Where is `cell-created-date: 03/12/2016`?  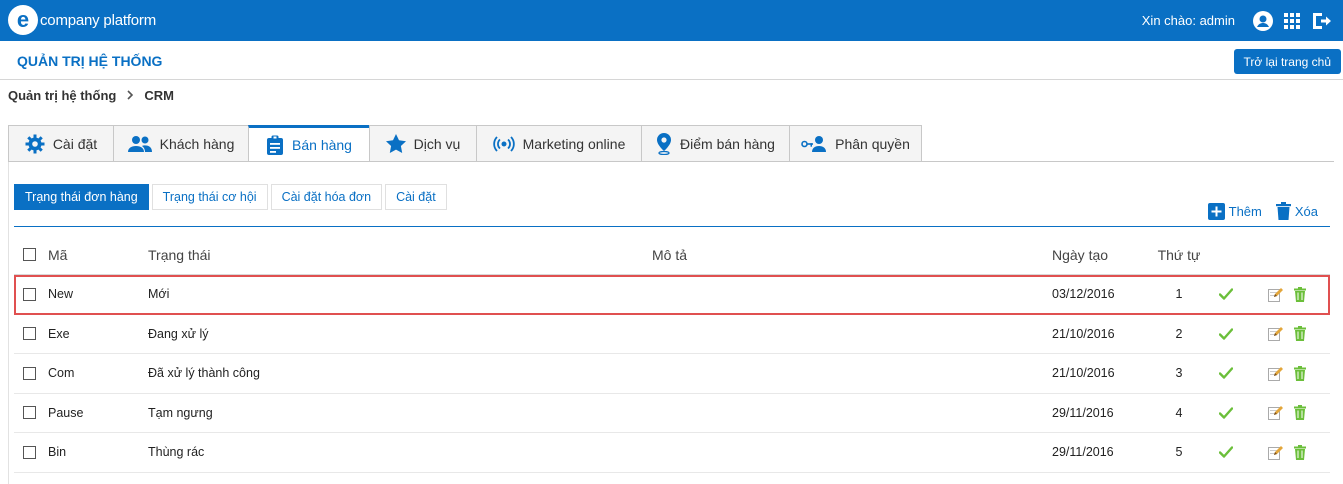
cell-created-date: 03/12/2016 is located at coordinates (1083, 294).